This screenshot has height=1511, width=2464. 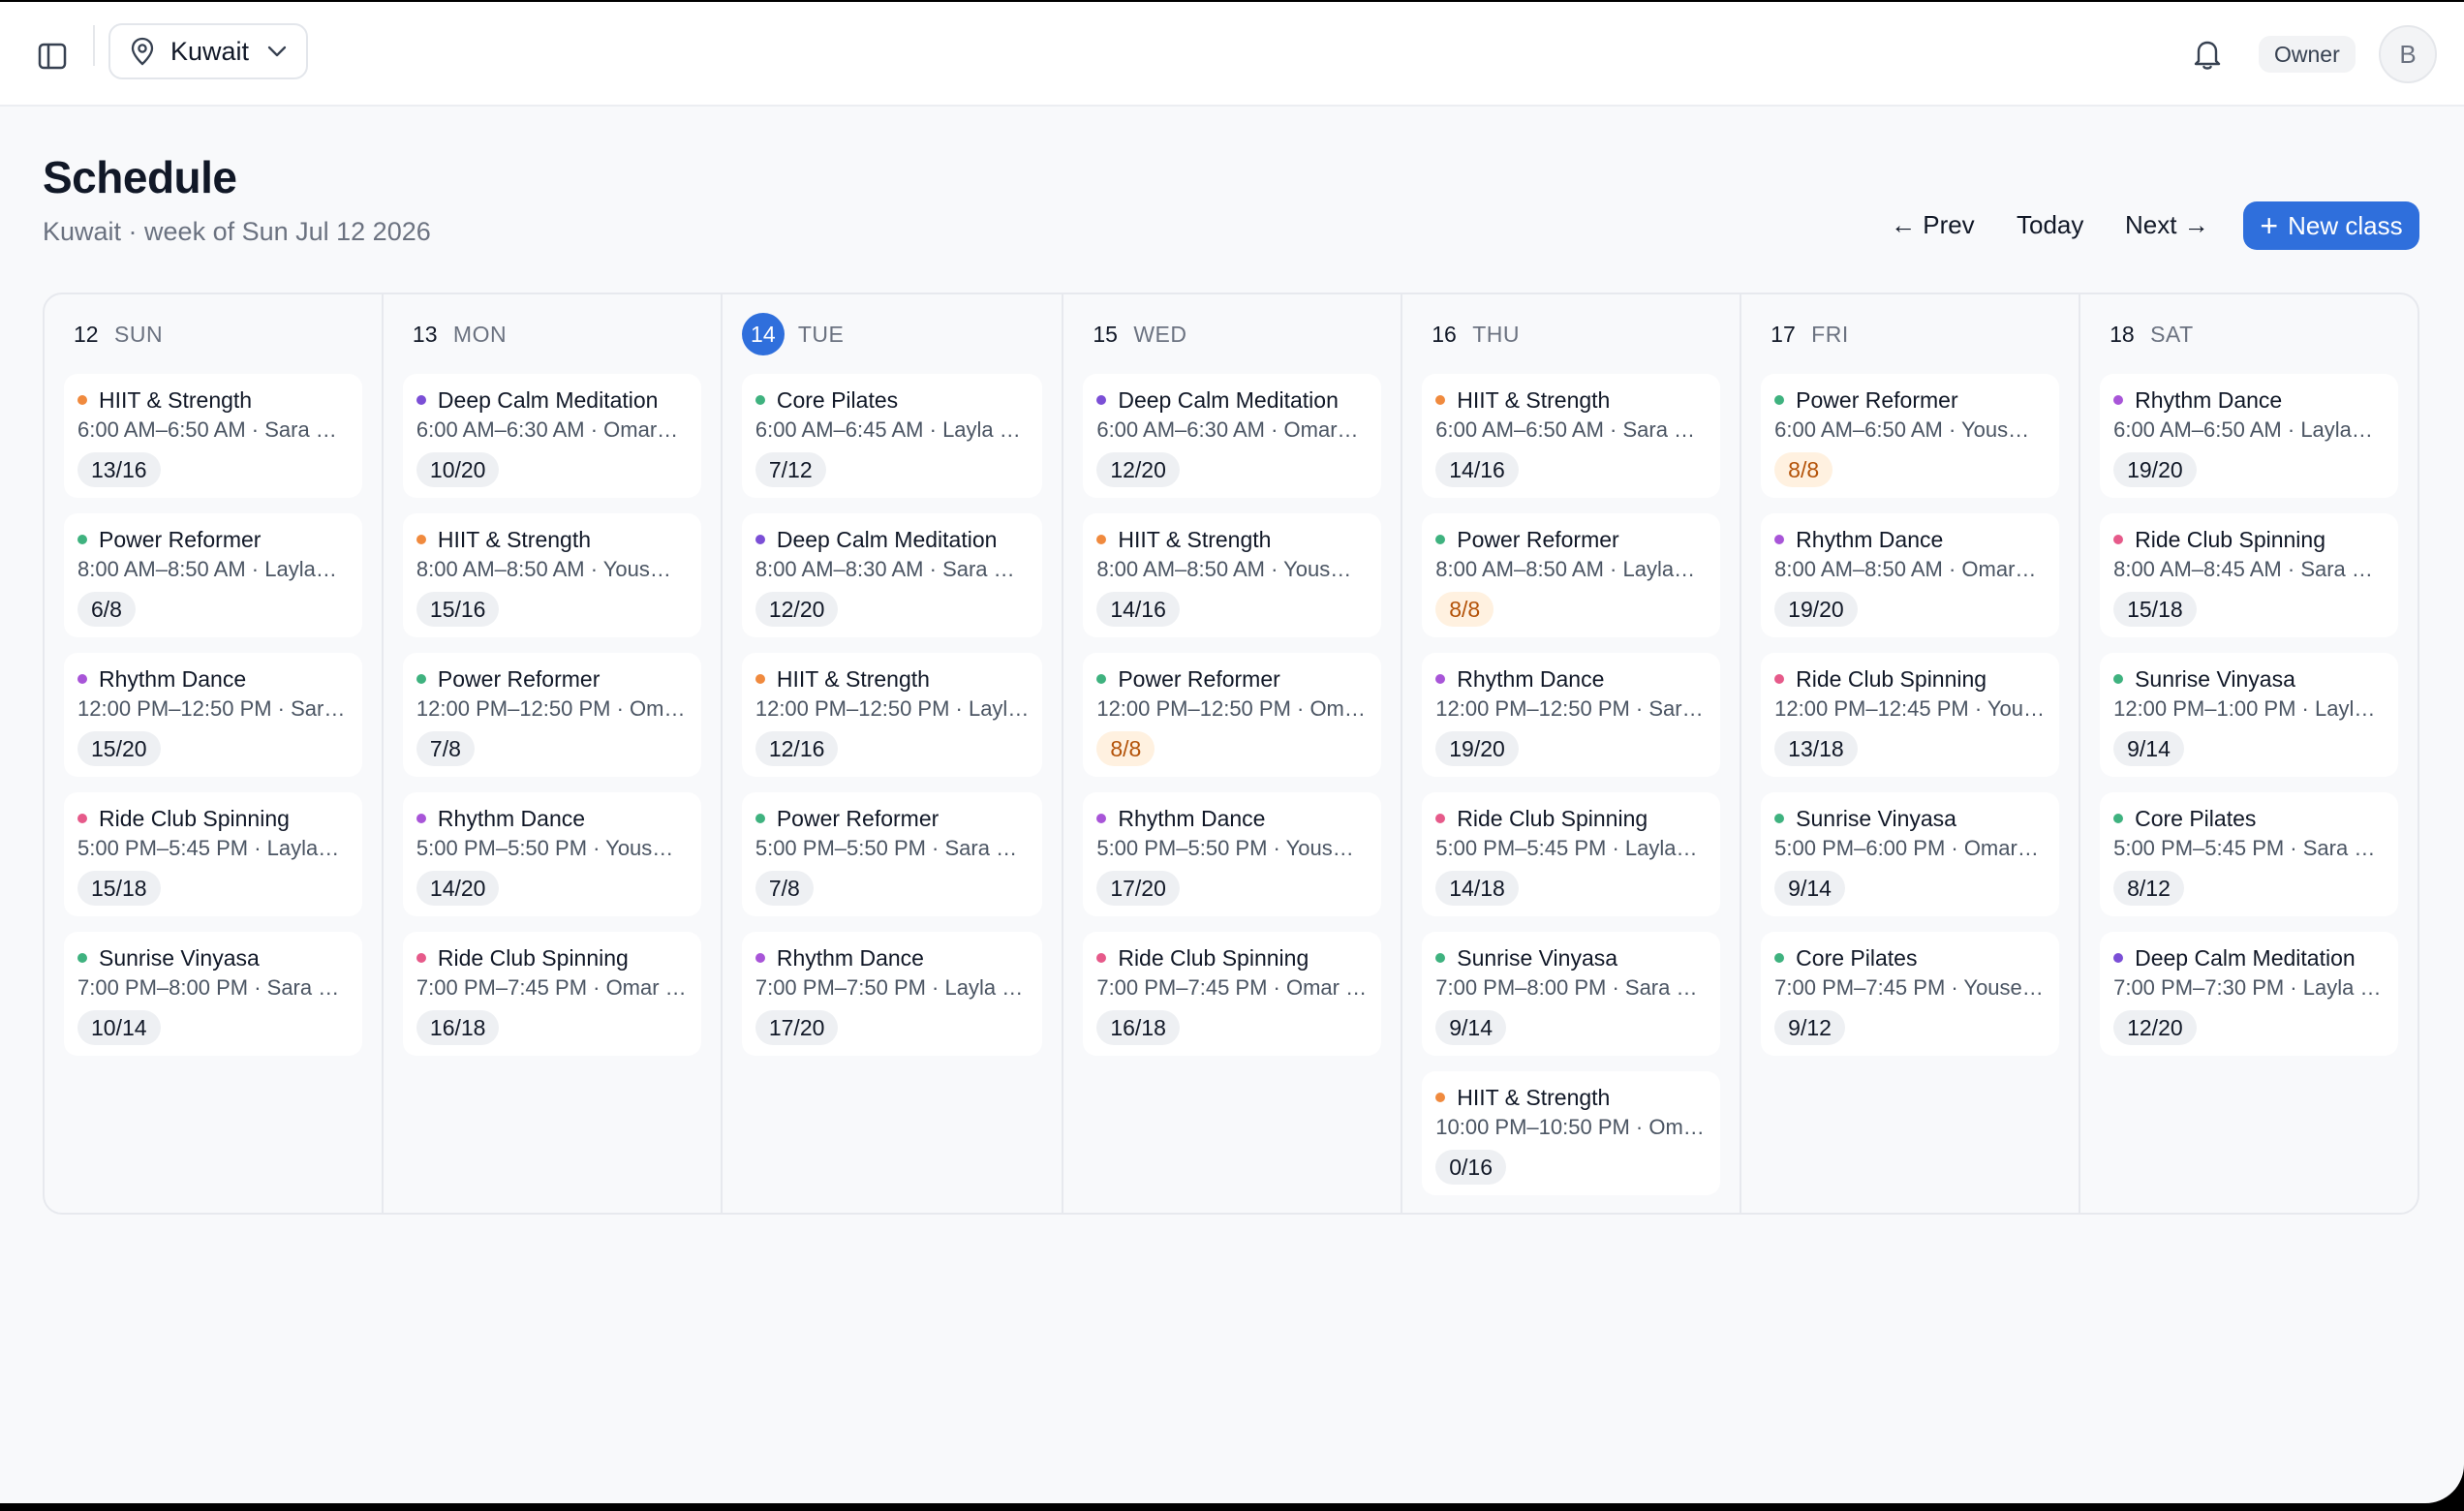 What do you see at coordinates (1571, 334) in the screenshot?
I see `day-header: 16 THU` at bounding box center [1571, 334].